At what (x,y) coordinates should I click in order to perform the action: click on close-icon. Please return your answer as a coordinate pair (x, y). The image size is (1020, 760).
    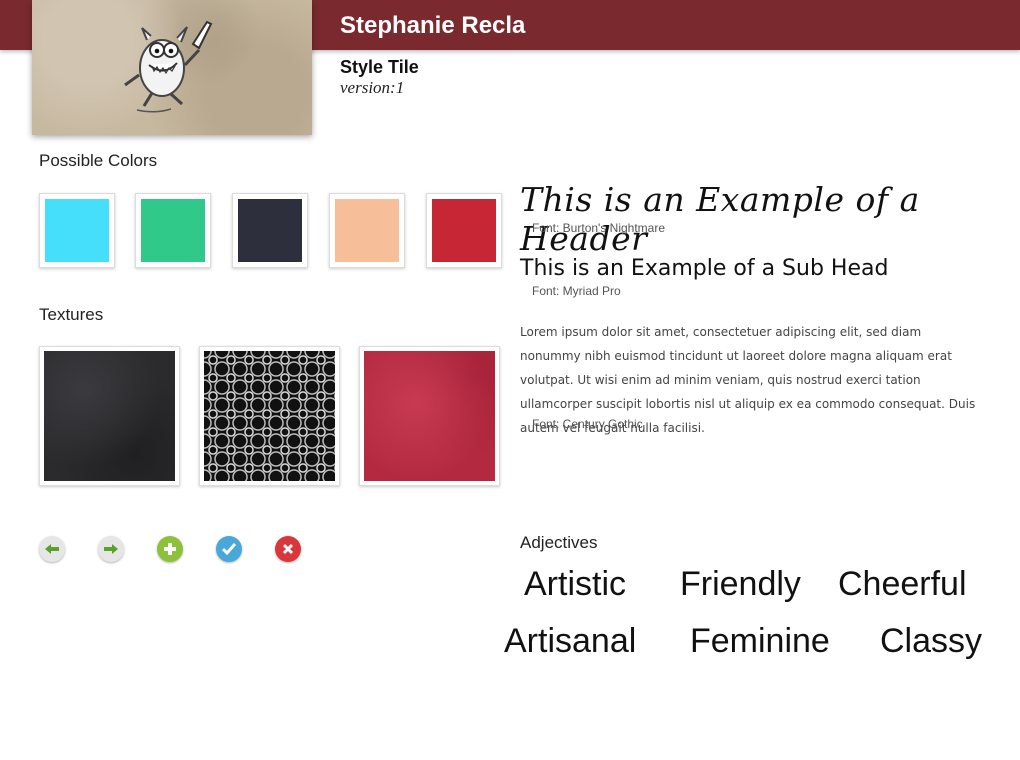
    Looking at the image, I should click on (288, 549).